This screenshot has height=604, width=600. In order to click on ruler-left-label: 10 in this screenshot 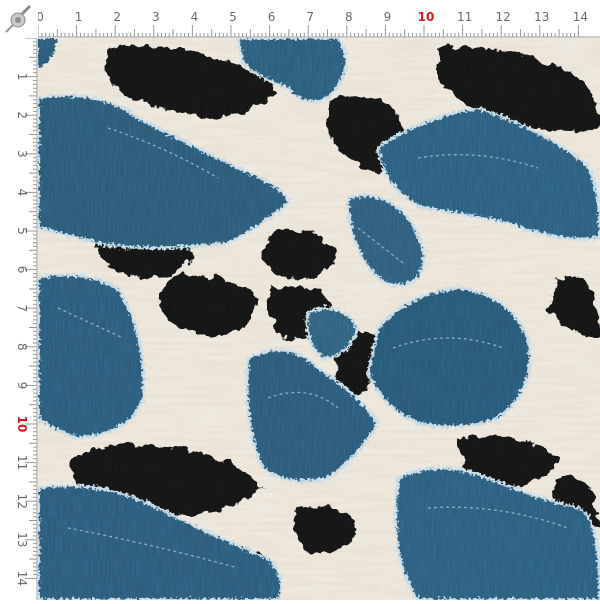, I will do `click(22, 424)`.